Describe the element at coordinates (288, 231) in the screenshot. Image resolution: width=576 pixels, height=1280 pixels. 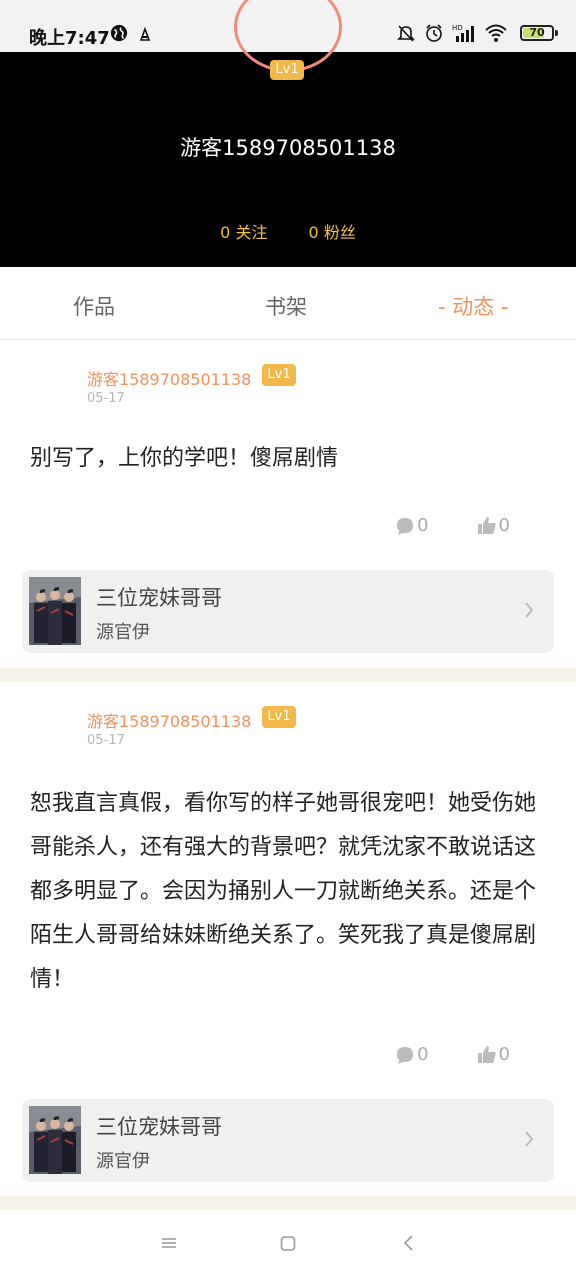
I see `follow-stats: 0 关注 0 粉丝` at that location.